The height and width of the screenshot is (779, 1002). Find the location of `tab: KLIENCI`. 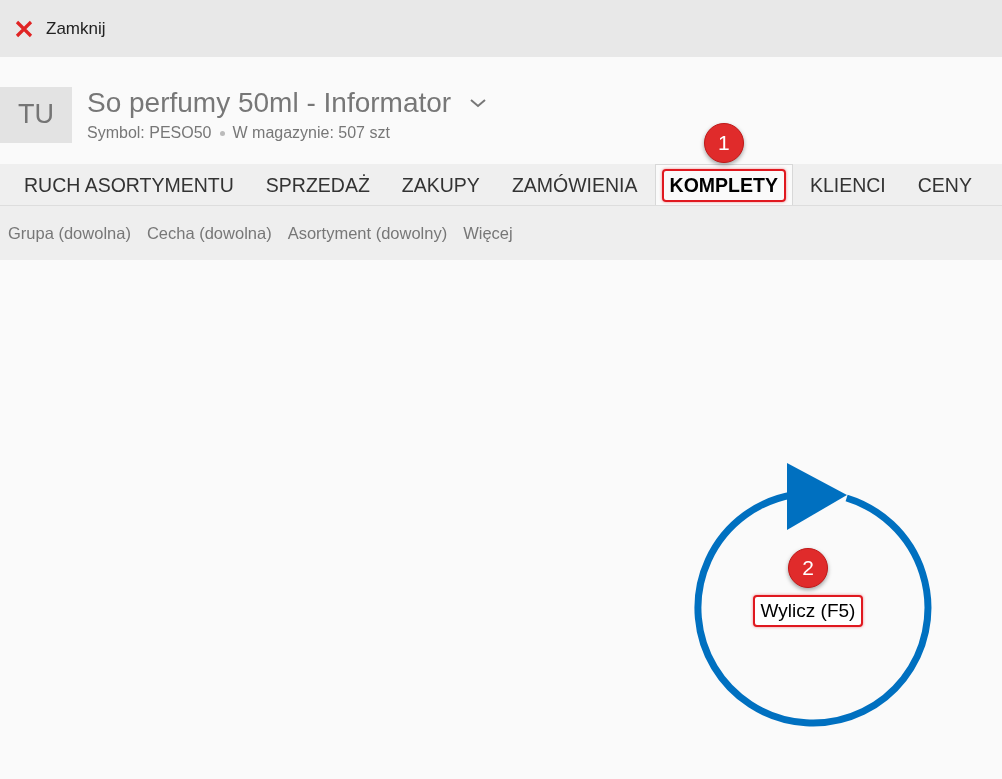

tab: KLIENCI is located at coordinates (847, 184).